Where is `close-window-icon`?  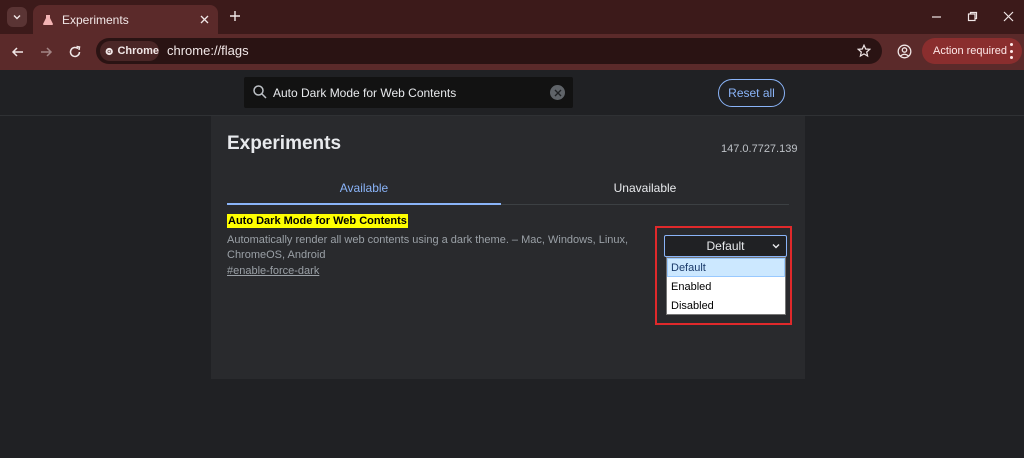 close-window-icon is located at coordinates (1008, 16).